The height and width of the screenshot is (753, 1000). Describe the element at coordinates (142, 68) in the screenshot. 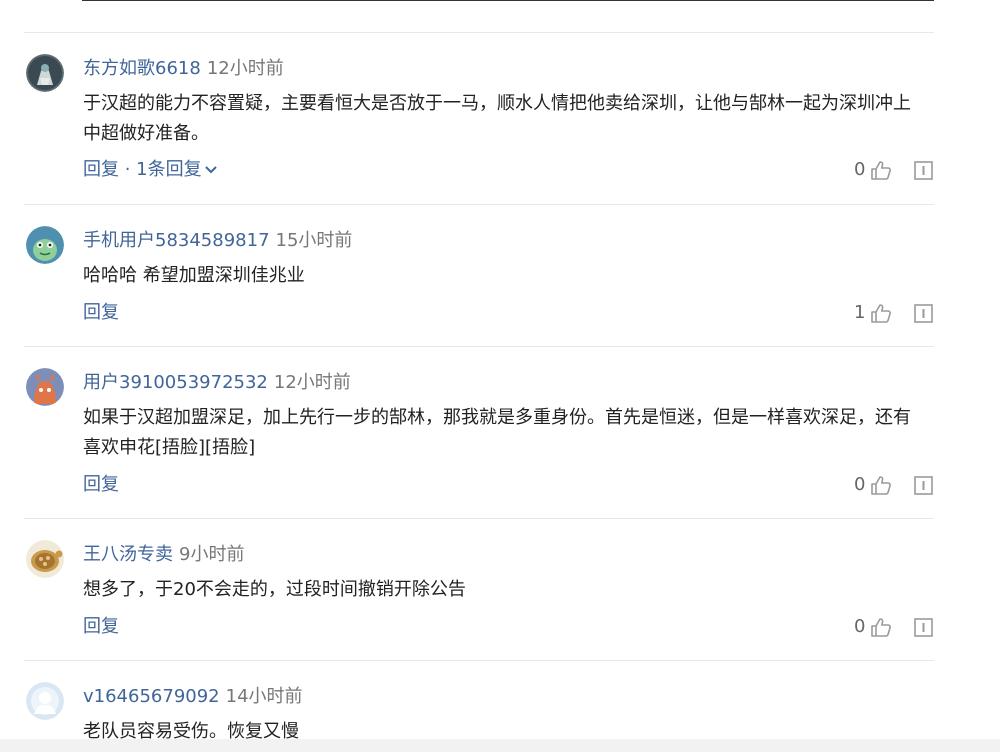

I see `username-link: 东方如歌6618` at that location.